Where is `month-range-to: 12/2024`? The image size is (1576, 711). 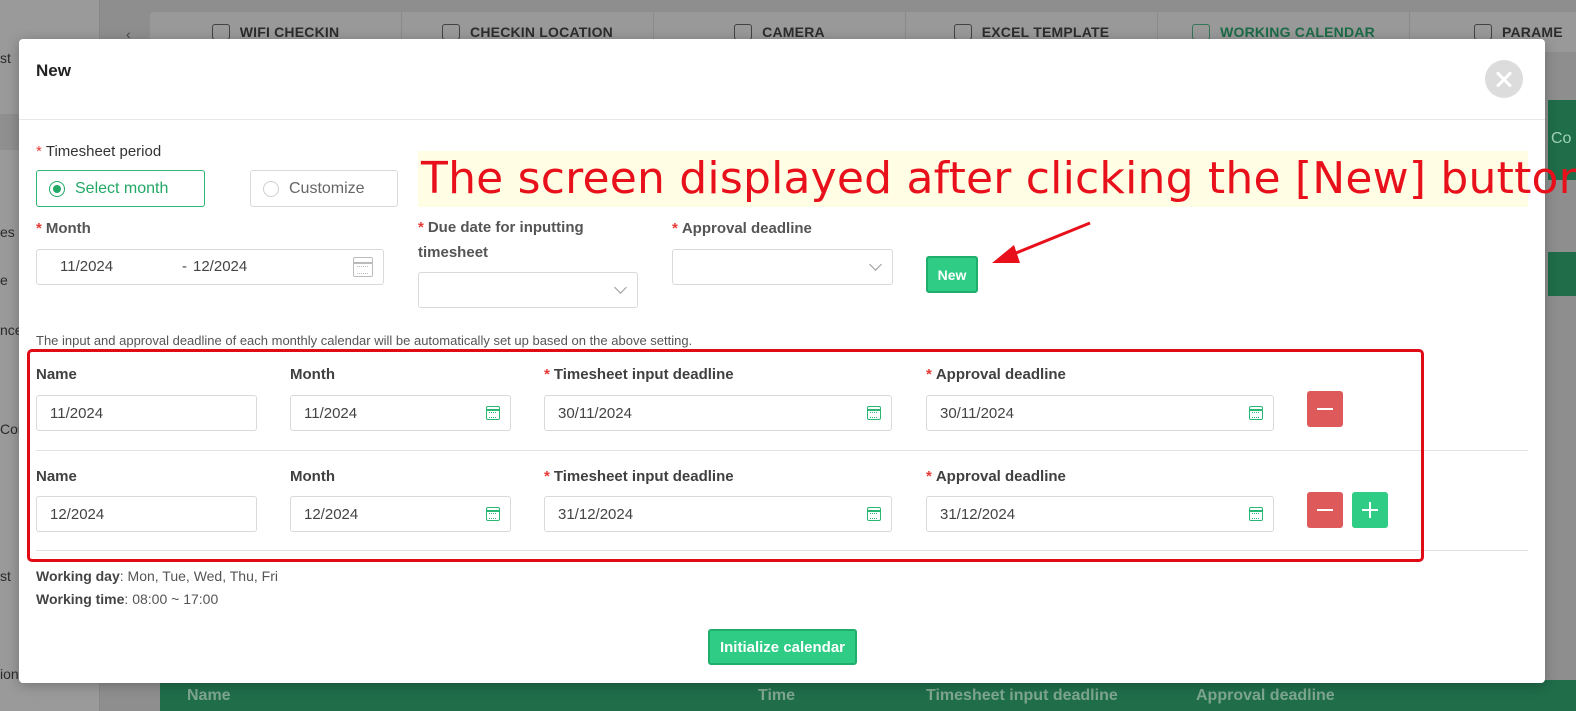
month-range-to: 12/2024 is located at coordinates (220, 266).